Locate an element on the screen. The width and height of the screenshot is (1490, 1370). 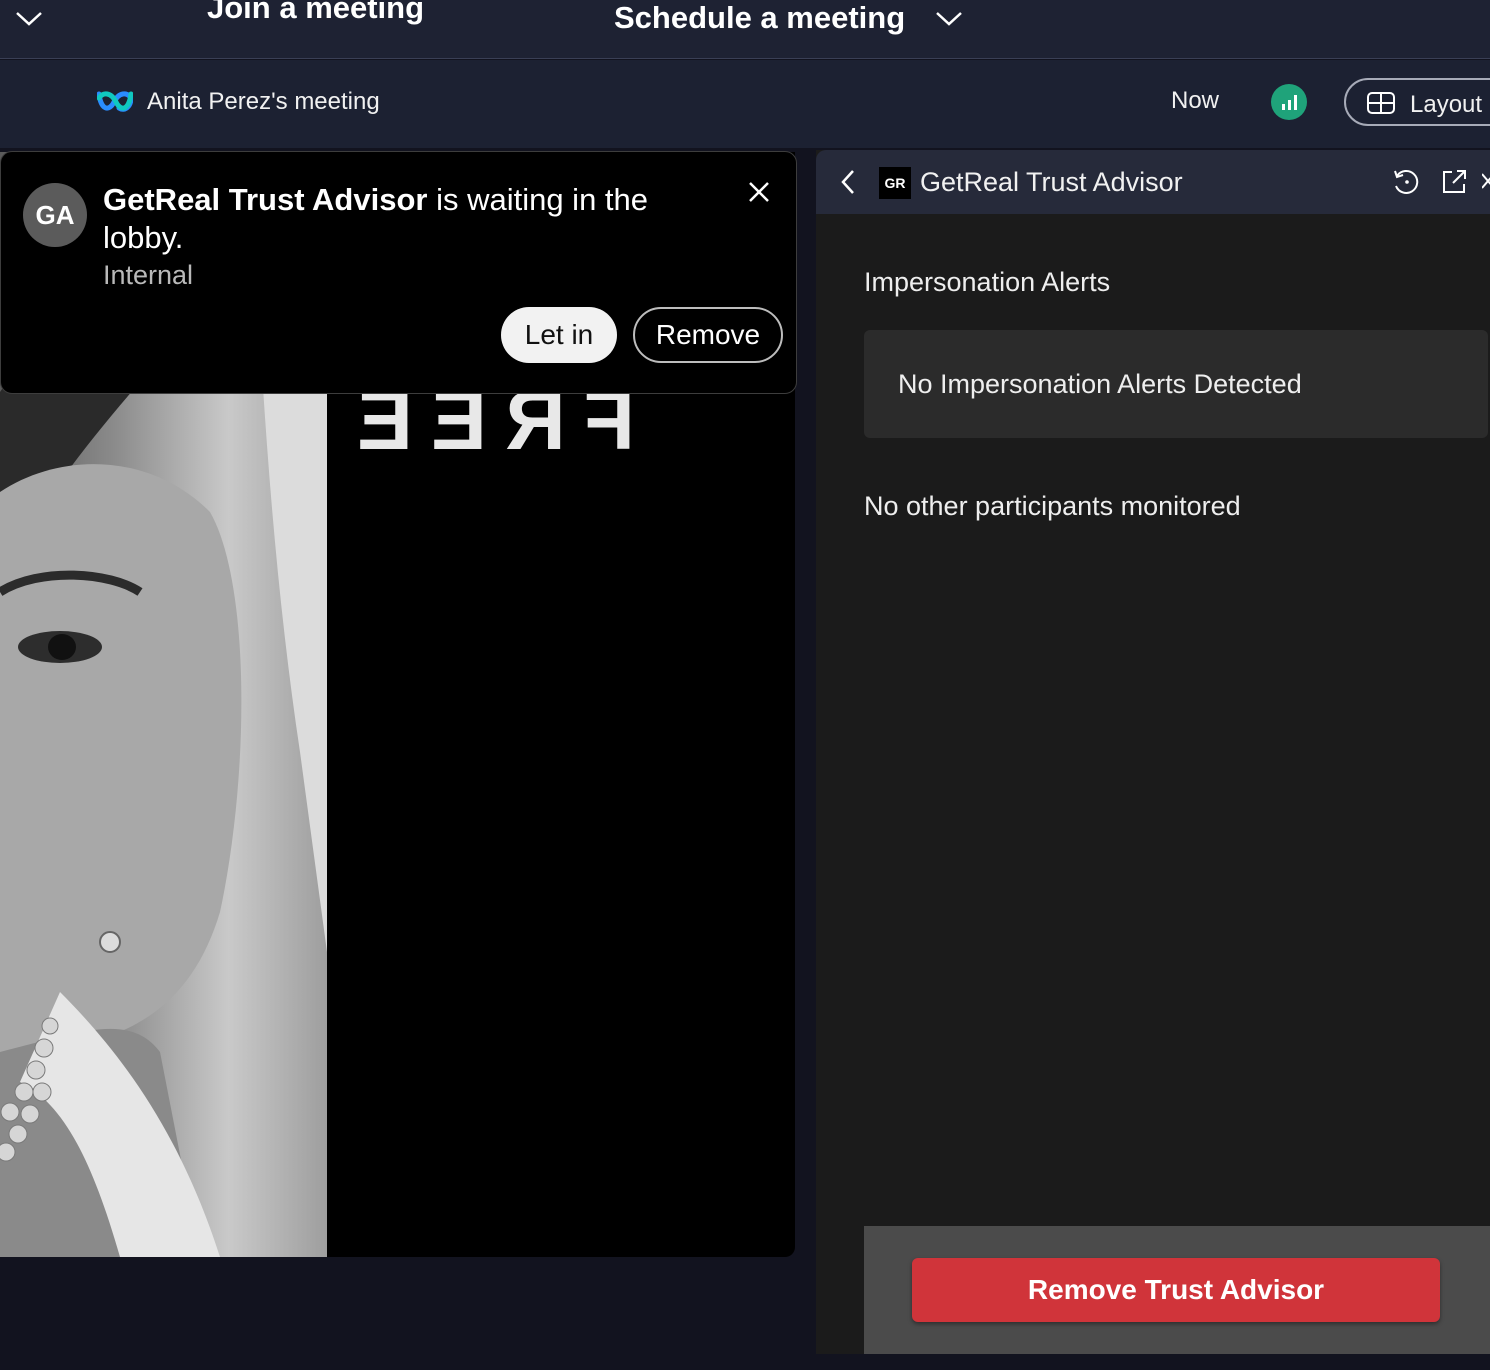
participants-status-text: No other participants monitored is located at coordinates (1052, 506).